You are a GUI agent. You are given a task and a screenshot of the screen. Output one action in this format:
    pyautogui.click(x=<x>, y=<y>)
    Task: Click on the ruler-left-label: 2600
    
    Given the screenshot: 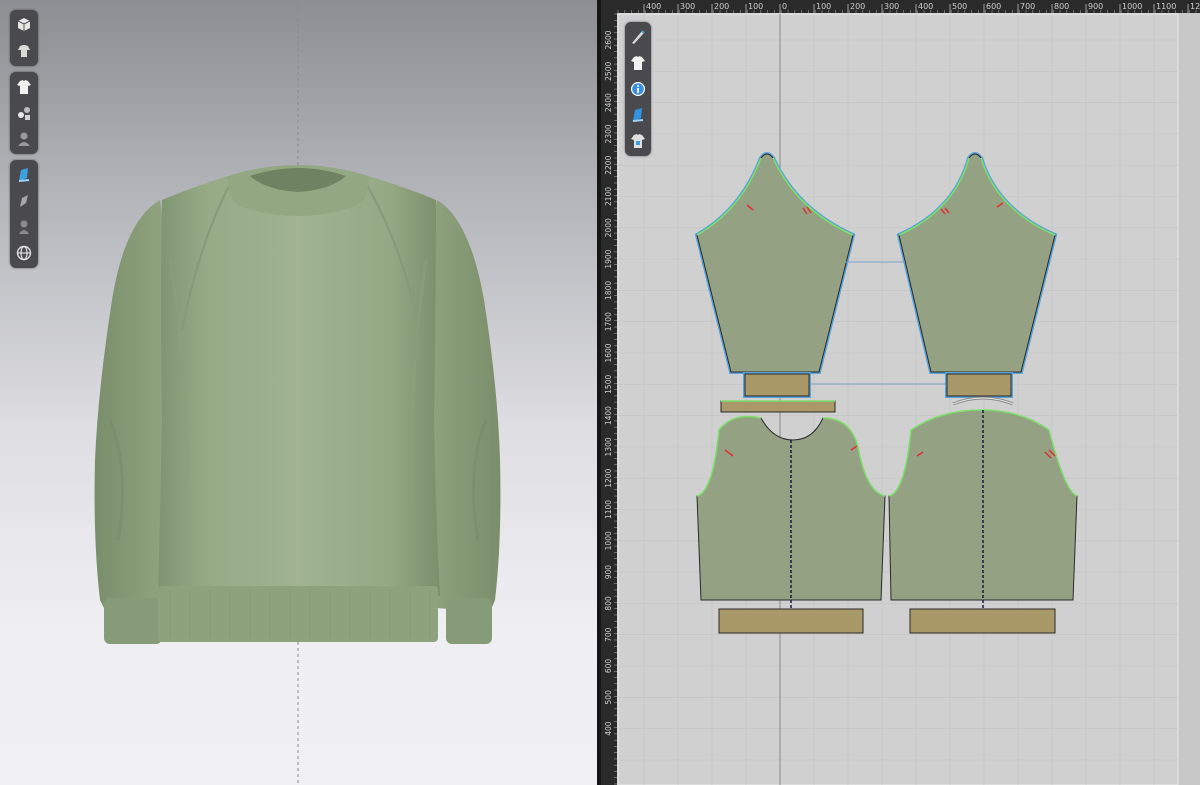 What is the action you would take?
    pyautogui.click(x=608, y=39)
    